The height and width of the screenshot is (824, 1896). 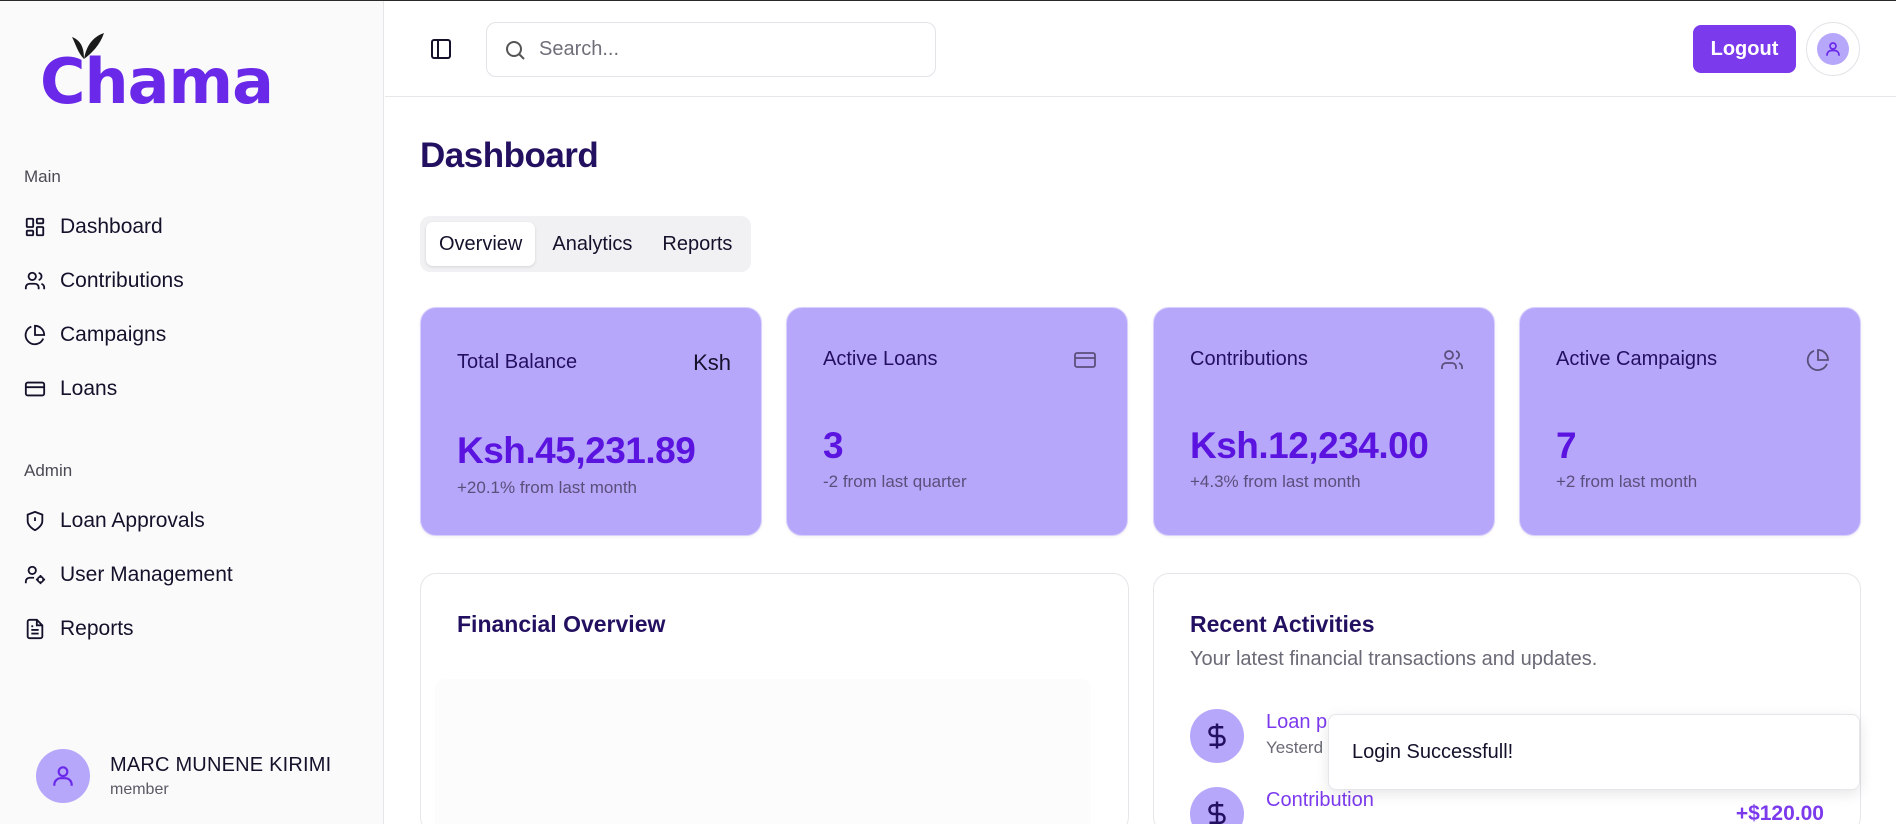 What do you see at coordinates (895, 481) in the screenshot?
I see `card-subtext: -2 from last quarter` at bounding box center [895, 481].